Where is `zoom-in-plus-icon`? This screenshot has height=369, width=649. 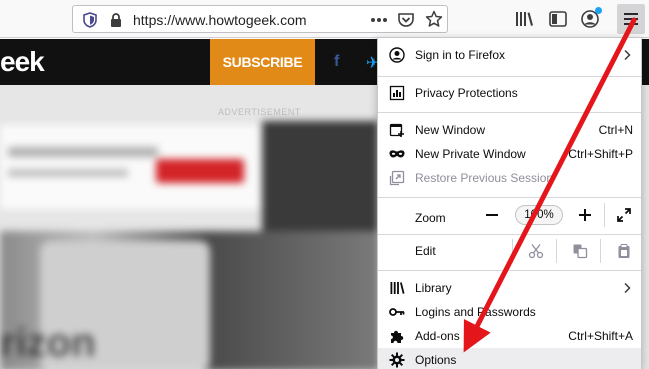
zoom-in-plus-icon is located at coordinates (585, 215).